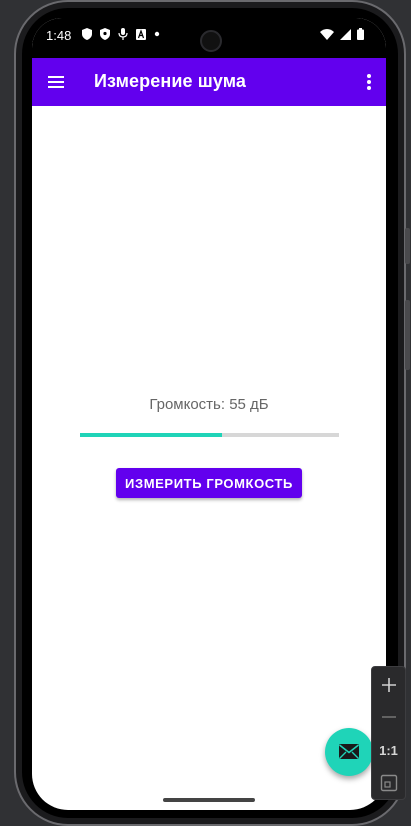  Describe the element at coordinates (327, 34) in the screenshot. I see `wifi-icon` at that location.